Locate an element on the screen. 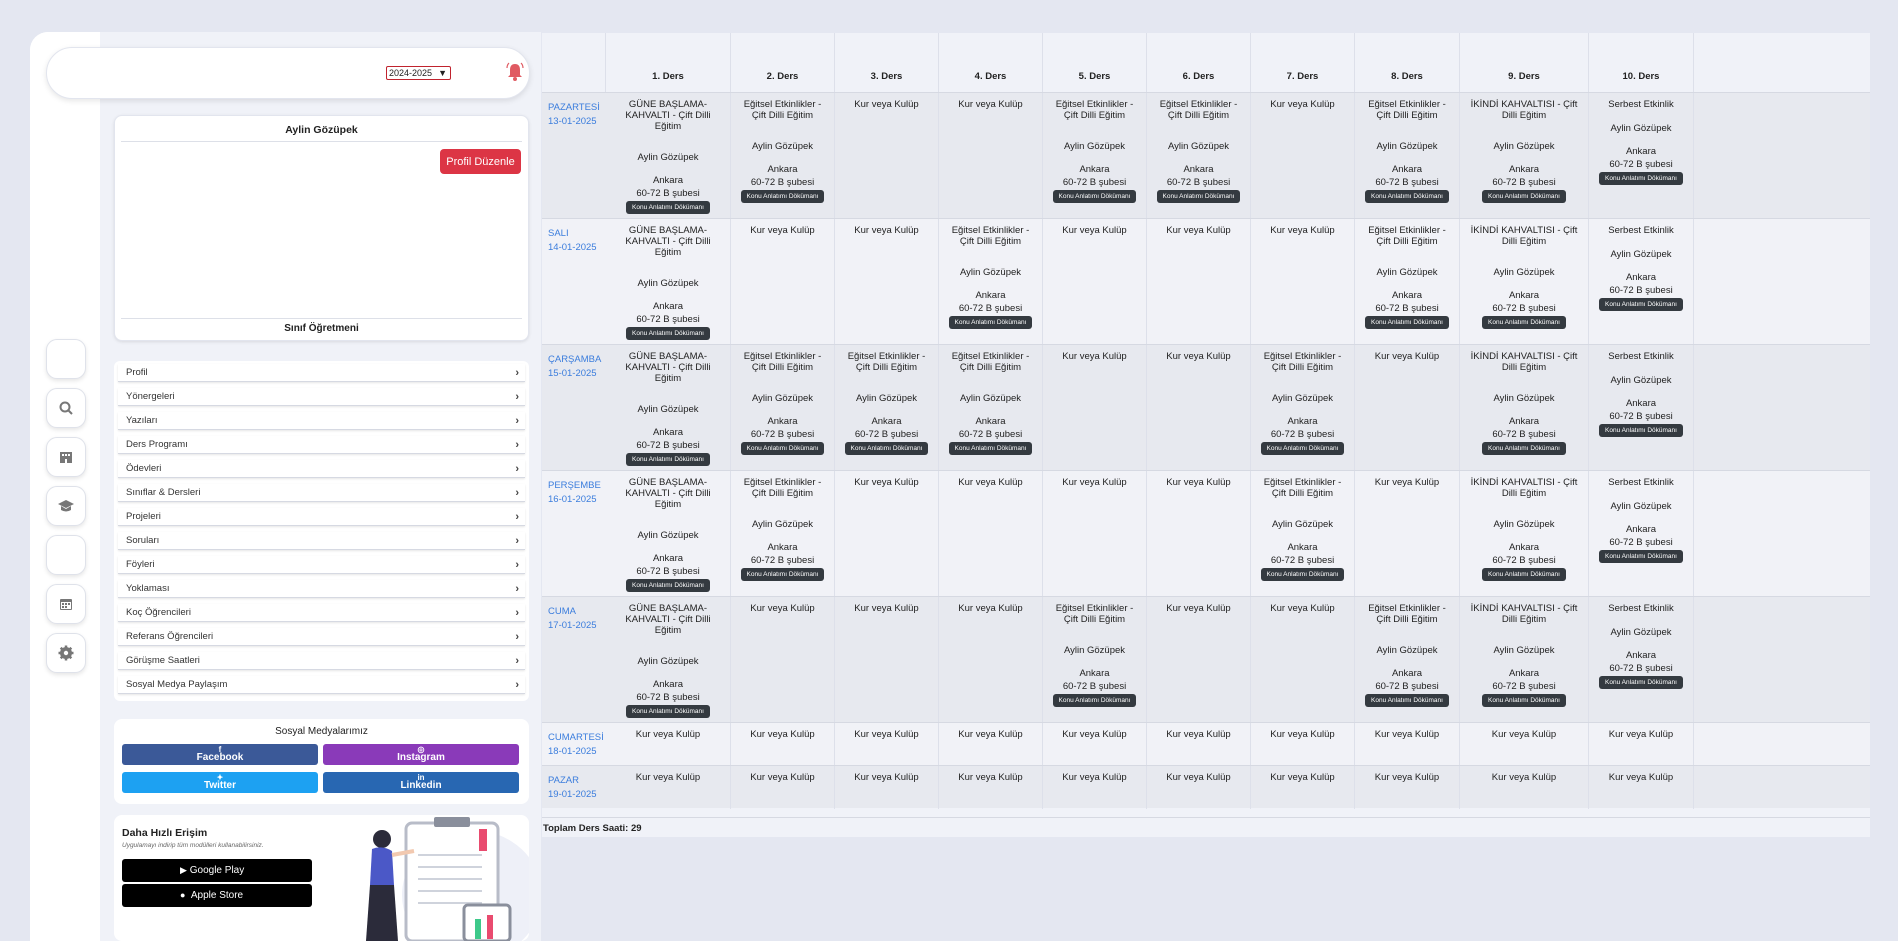  home-icon is located at coordinates (66, 359).